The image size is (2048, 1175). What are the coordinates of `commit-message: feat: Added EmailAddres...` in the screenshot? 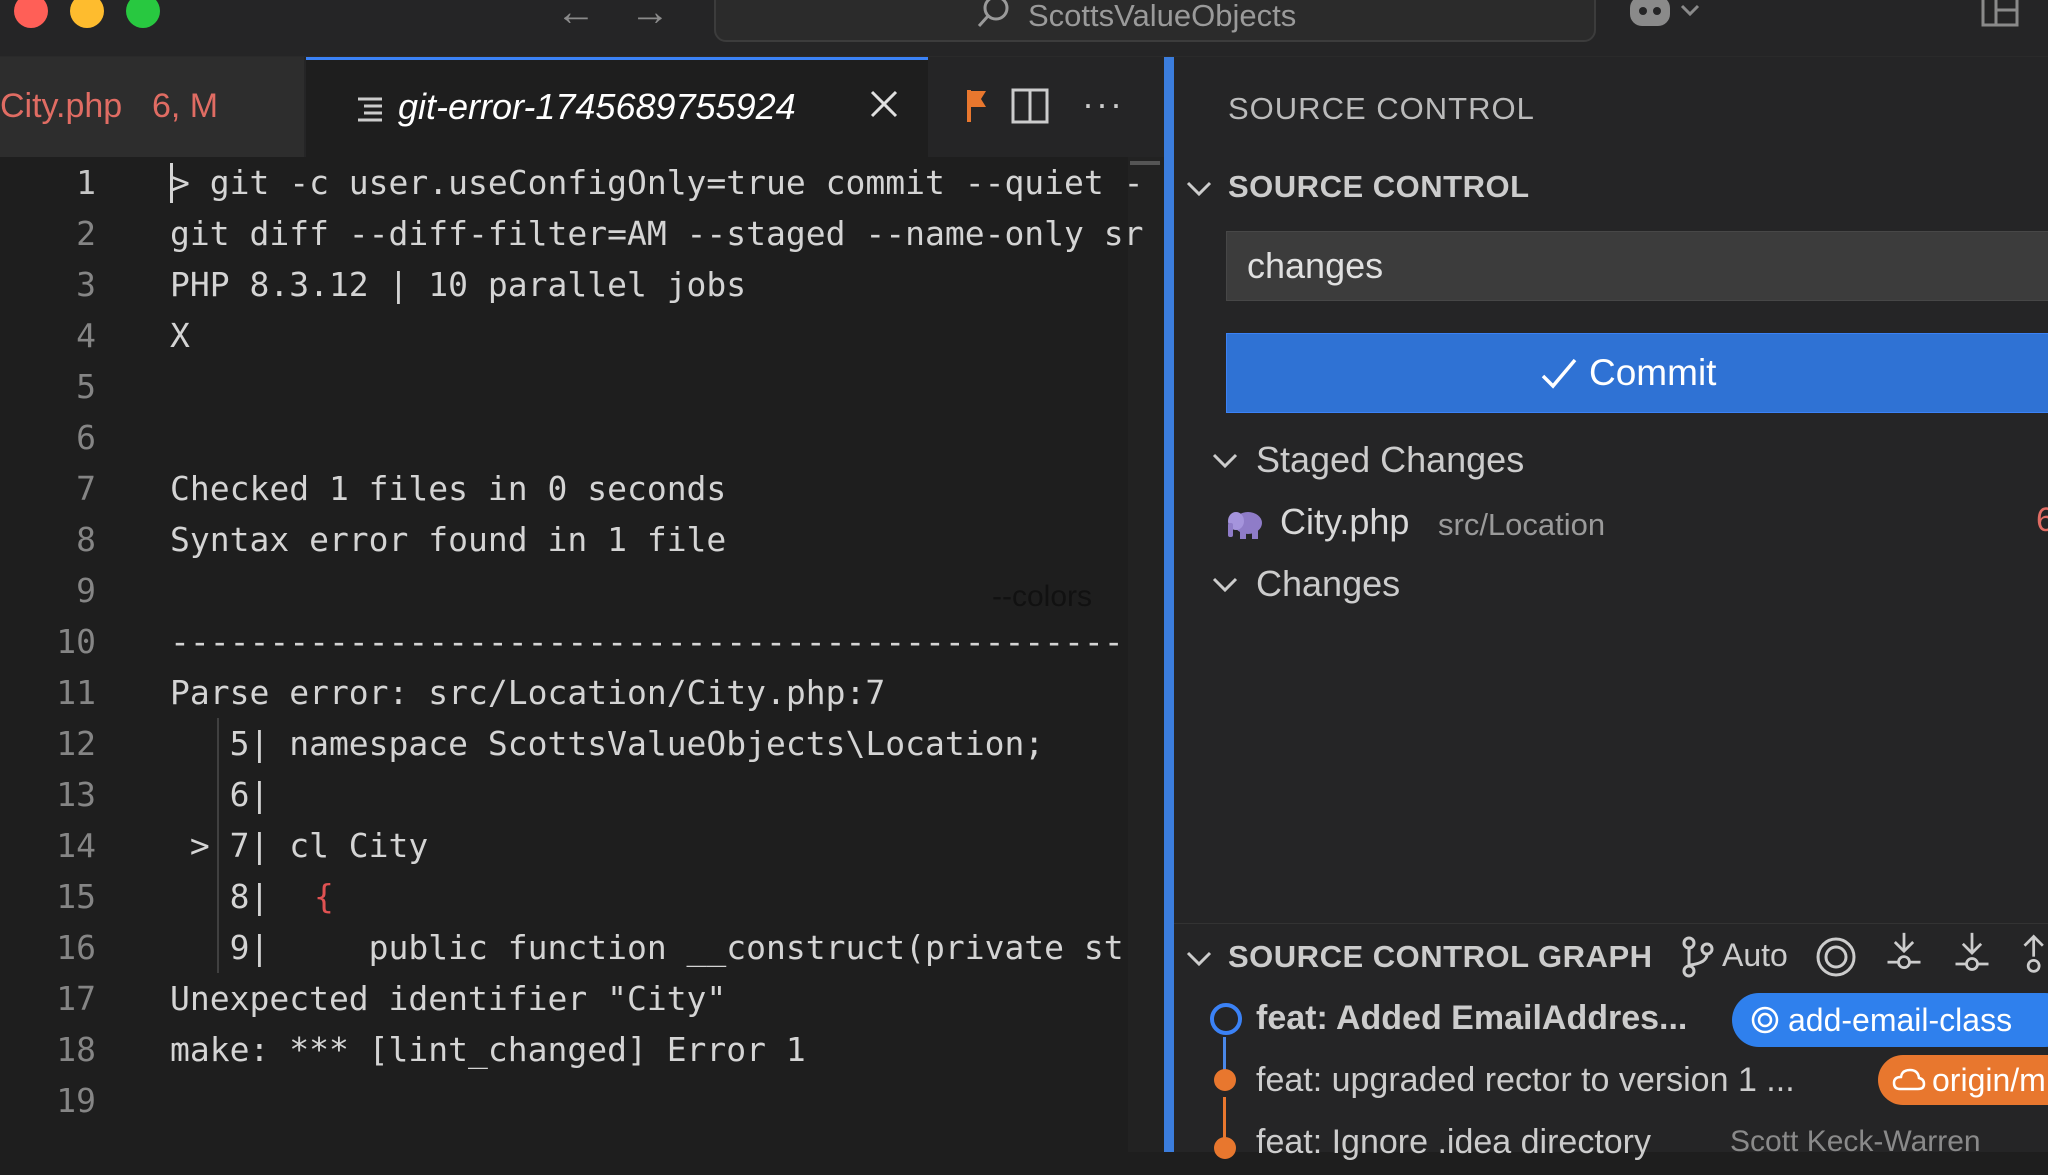 It's located at (1472, 1018).